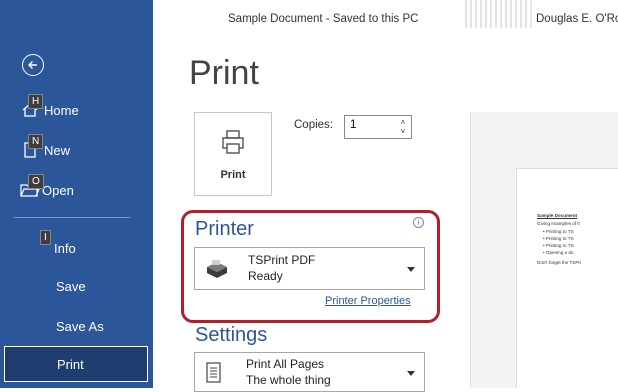 The image size is (618, 392). What do you see at coordinates (285, 364) in the screenshot?
I see `print-range-option: Print All Pages` at bounding box center [285, 364].